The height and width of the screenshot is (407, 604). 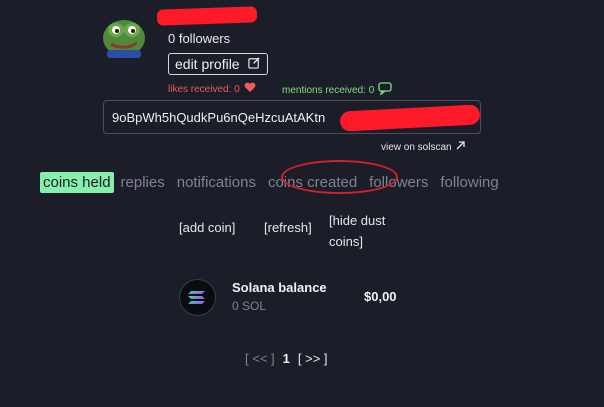 What do you see at coordinates (328, 90) in the screenshot?
I see `mentions-label: mentions received: 0` at bounding box center [328, 90].